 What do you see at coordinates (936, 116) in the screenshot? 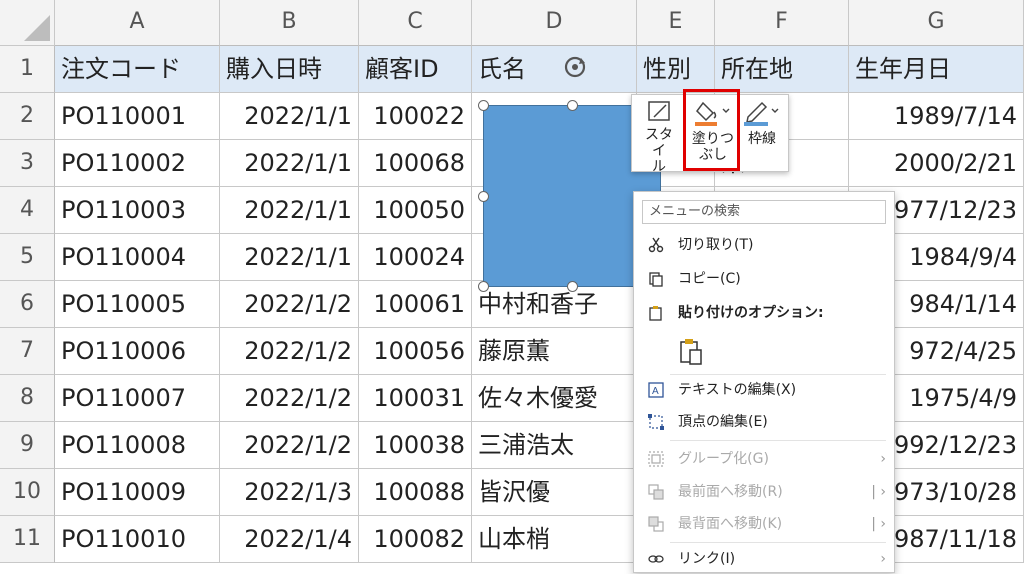
I see `table-cell: 1989/7/14` at bounding box center [936, 116].